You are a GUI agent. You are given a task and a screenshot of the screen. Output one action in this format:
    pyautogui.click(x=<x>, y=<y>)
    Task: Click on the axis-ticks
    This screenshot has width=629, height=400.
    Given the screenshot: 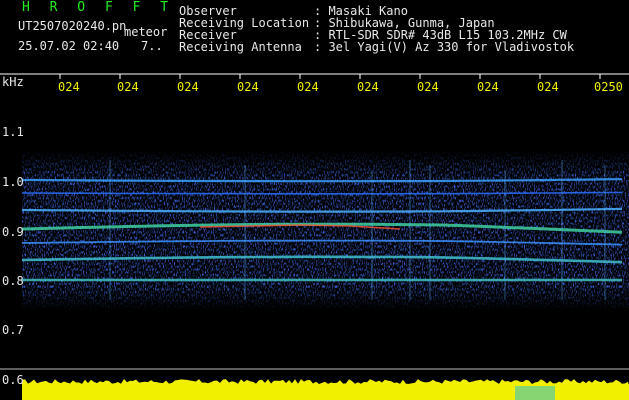 What is the action you would take?
    pyautogui.click(x=330, y=76)
    